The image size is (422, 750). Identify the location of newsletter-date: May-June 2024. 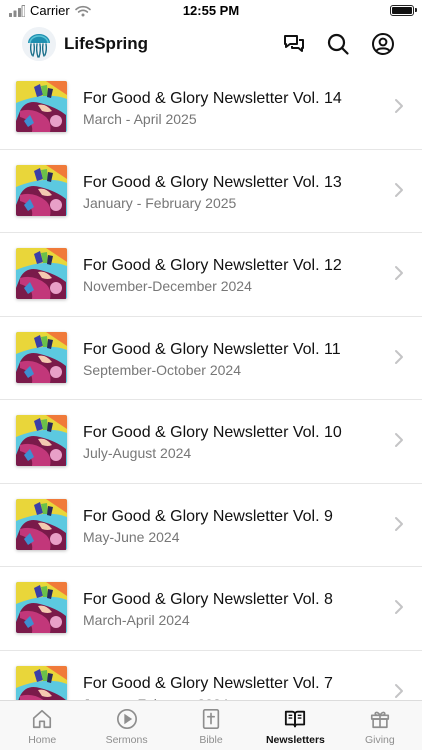
(131, 536).